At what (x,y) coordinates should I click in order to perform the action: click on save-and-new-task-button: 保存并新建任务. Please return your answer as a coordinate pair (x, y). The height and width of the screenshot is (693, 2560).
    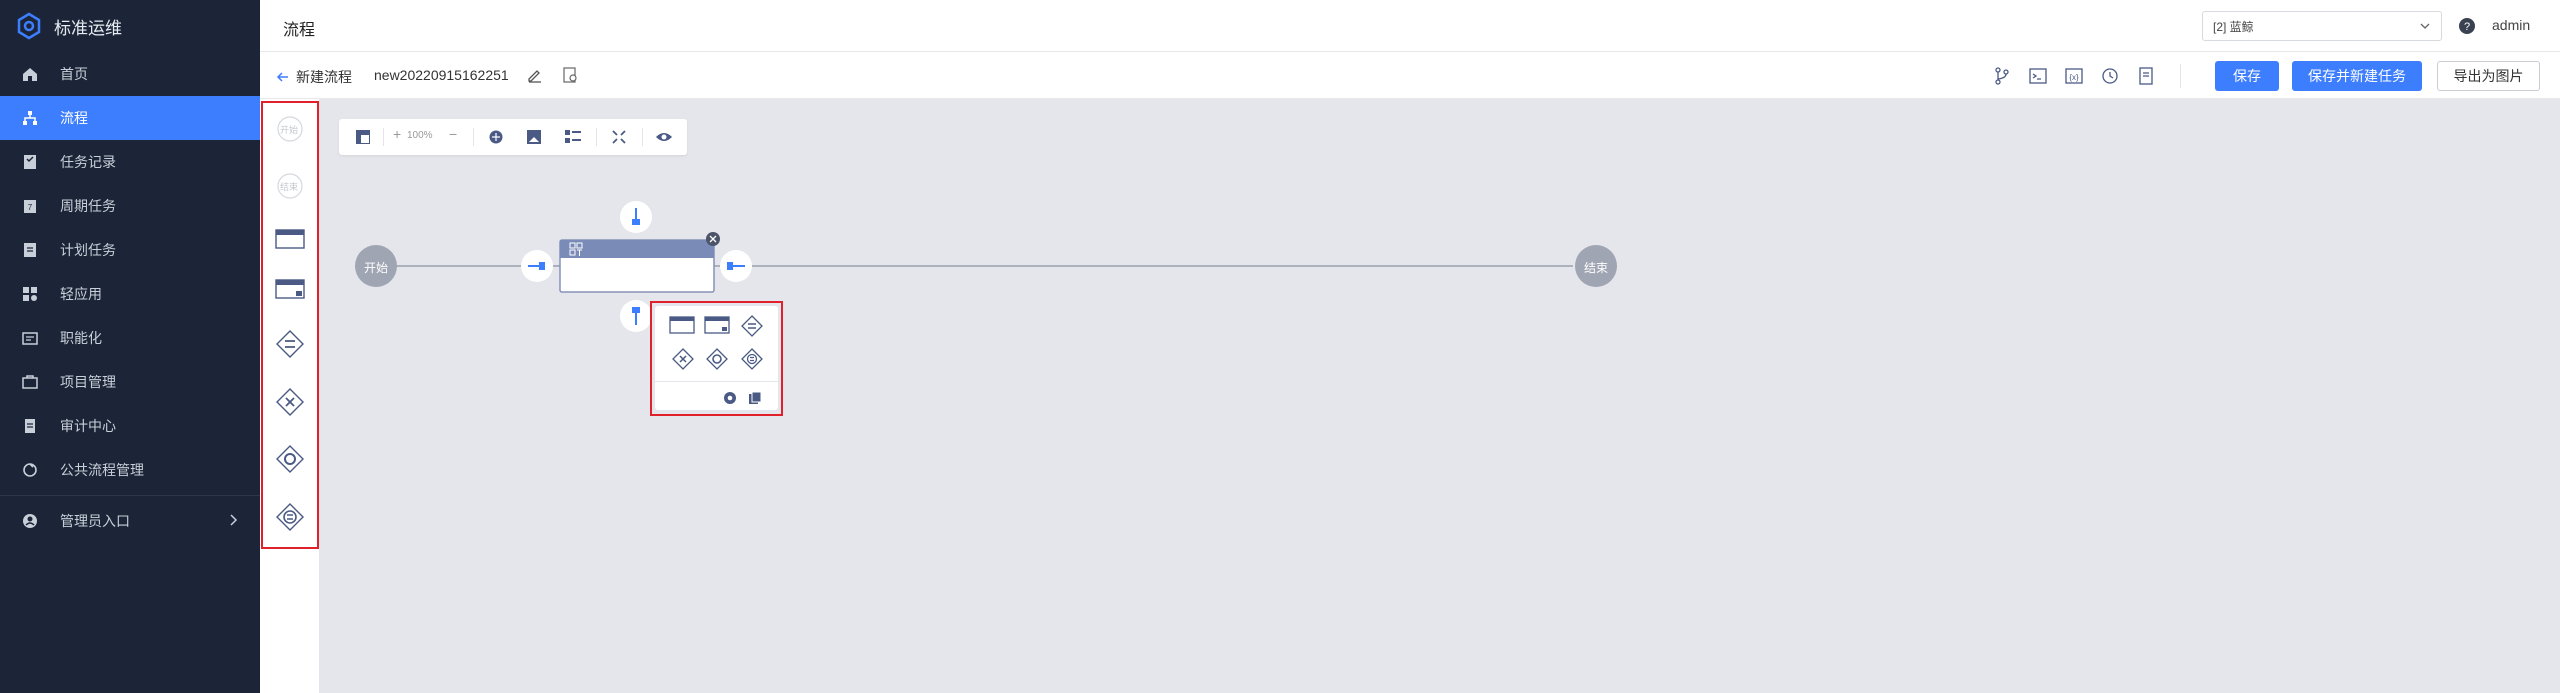
    Looking at the image, I should click on (2357, 76).